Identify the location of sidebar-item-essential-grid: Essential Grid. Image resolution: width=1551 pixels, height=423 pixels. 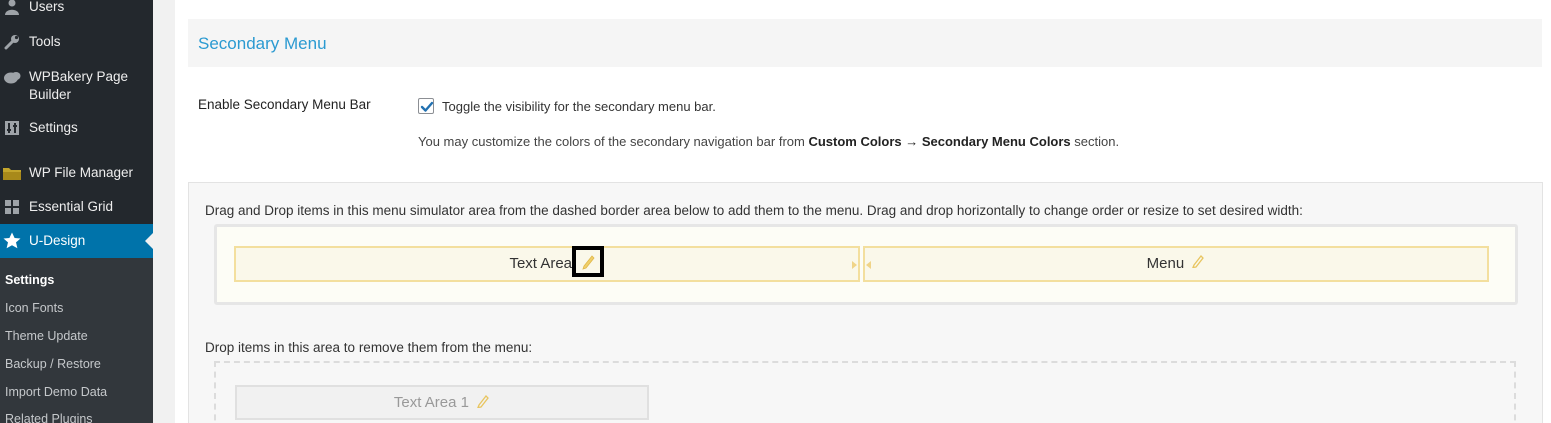
(76, 207).